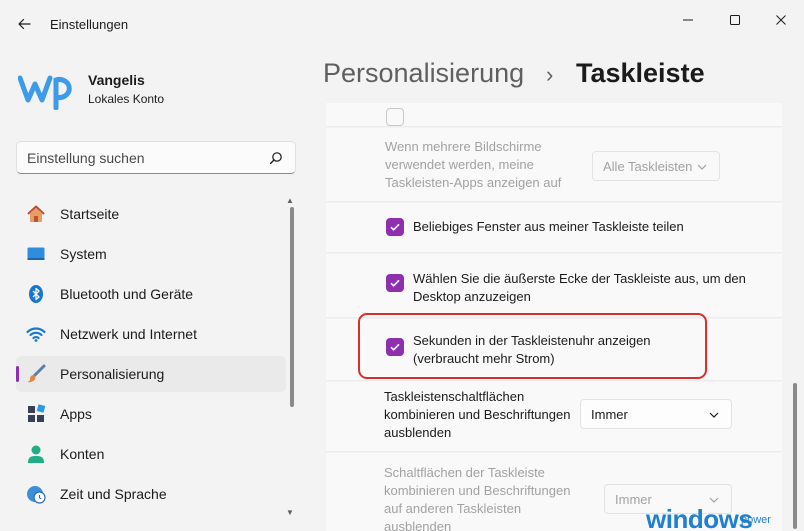 This screenshot has width=804, height=531. Describe the element at coordinates (151, 414) in the screenshot. I see `nav-item-apps: Apps` at that location.